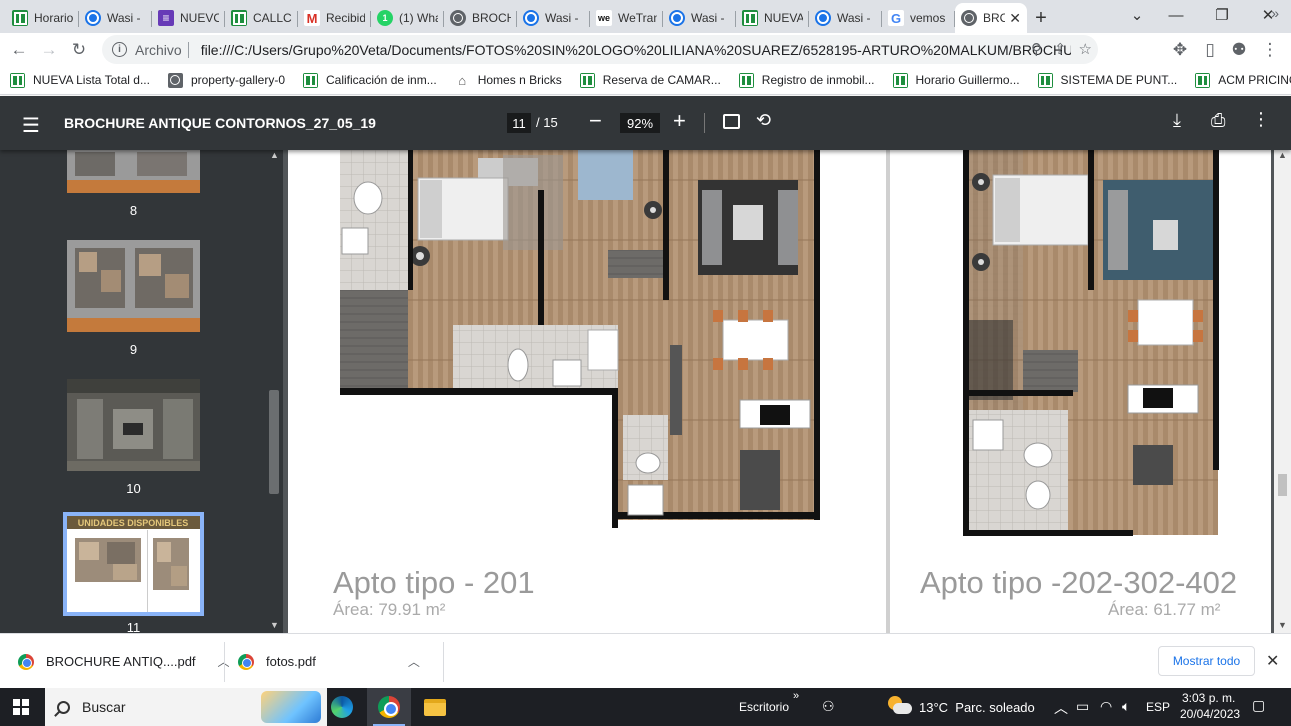 The width and height of the screenshot is (1291, 726). I want to click on minimize-button: —, so click(1176, 15).